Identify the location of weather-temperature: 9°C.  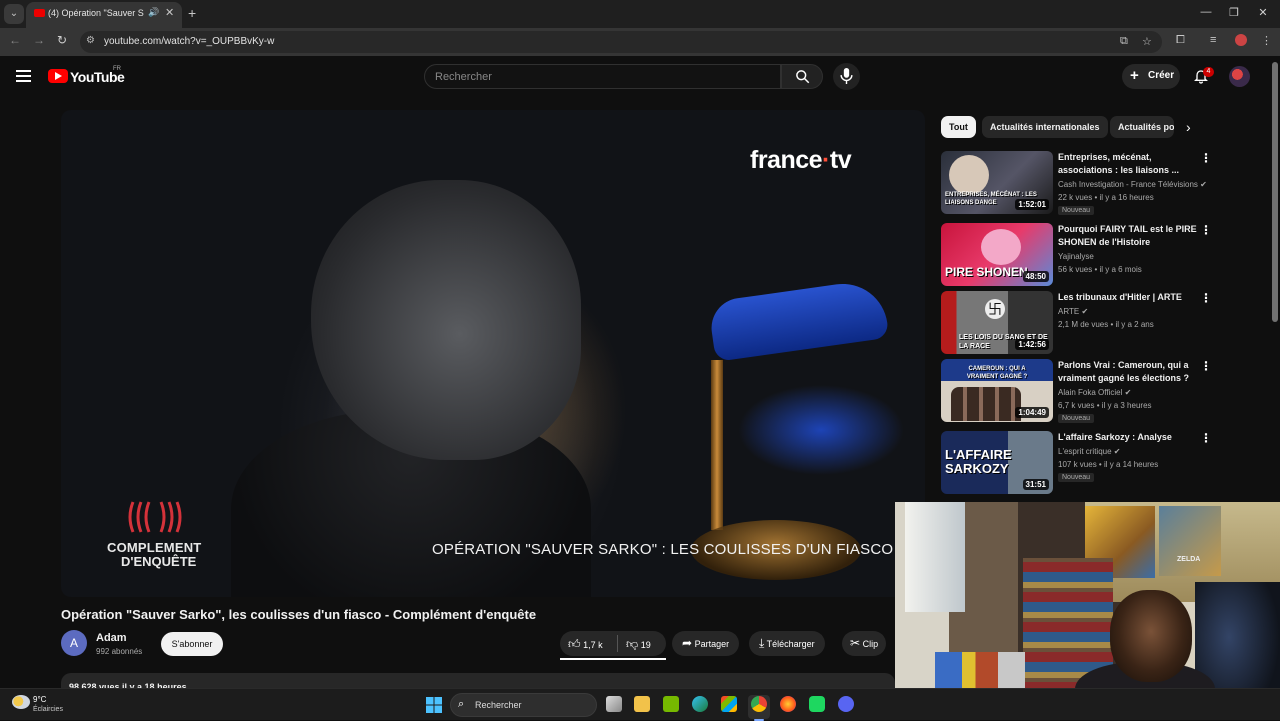
(39, 699).